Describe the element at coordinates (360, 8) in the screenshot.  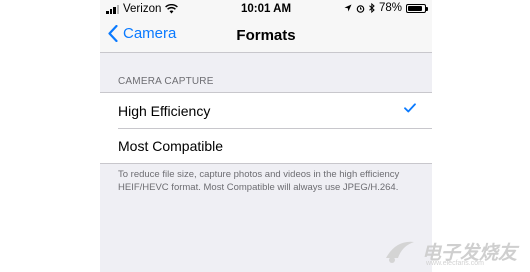
I see `alarm-clock-icon` at that location.